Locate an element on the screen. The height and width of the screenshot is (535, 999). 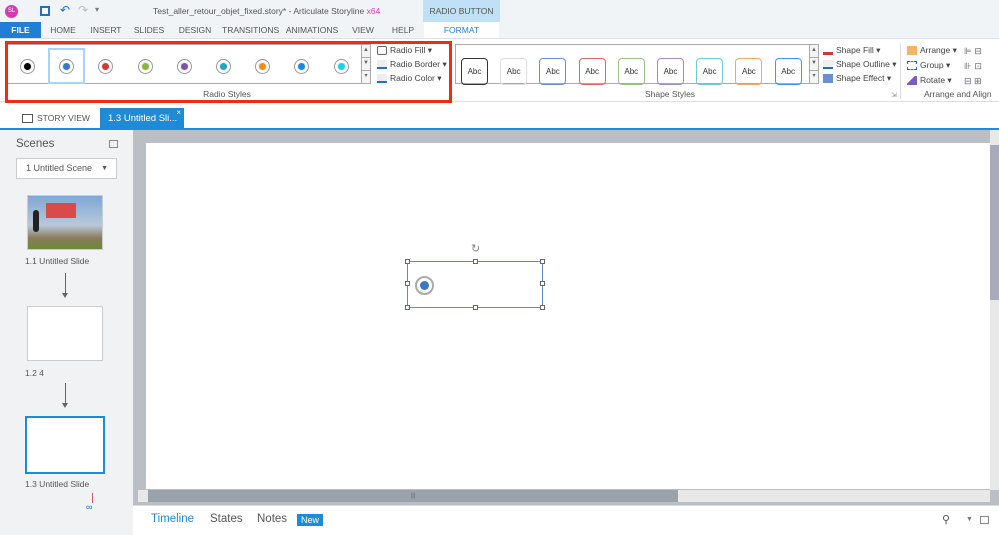
shape-styles-gallery: Abc Abc Abc Abc Abc Abc Abc Abc Abc is located at coordinates (632, 64).